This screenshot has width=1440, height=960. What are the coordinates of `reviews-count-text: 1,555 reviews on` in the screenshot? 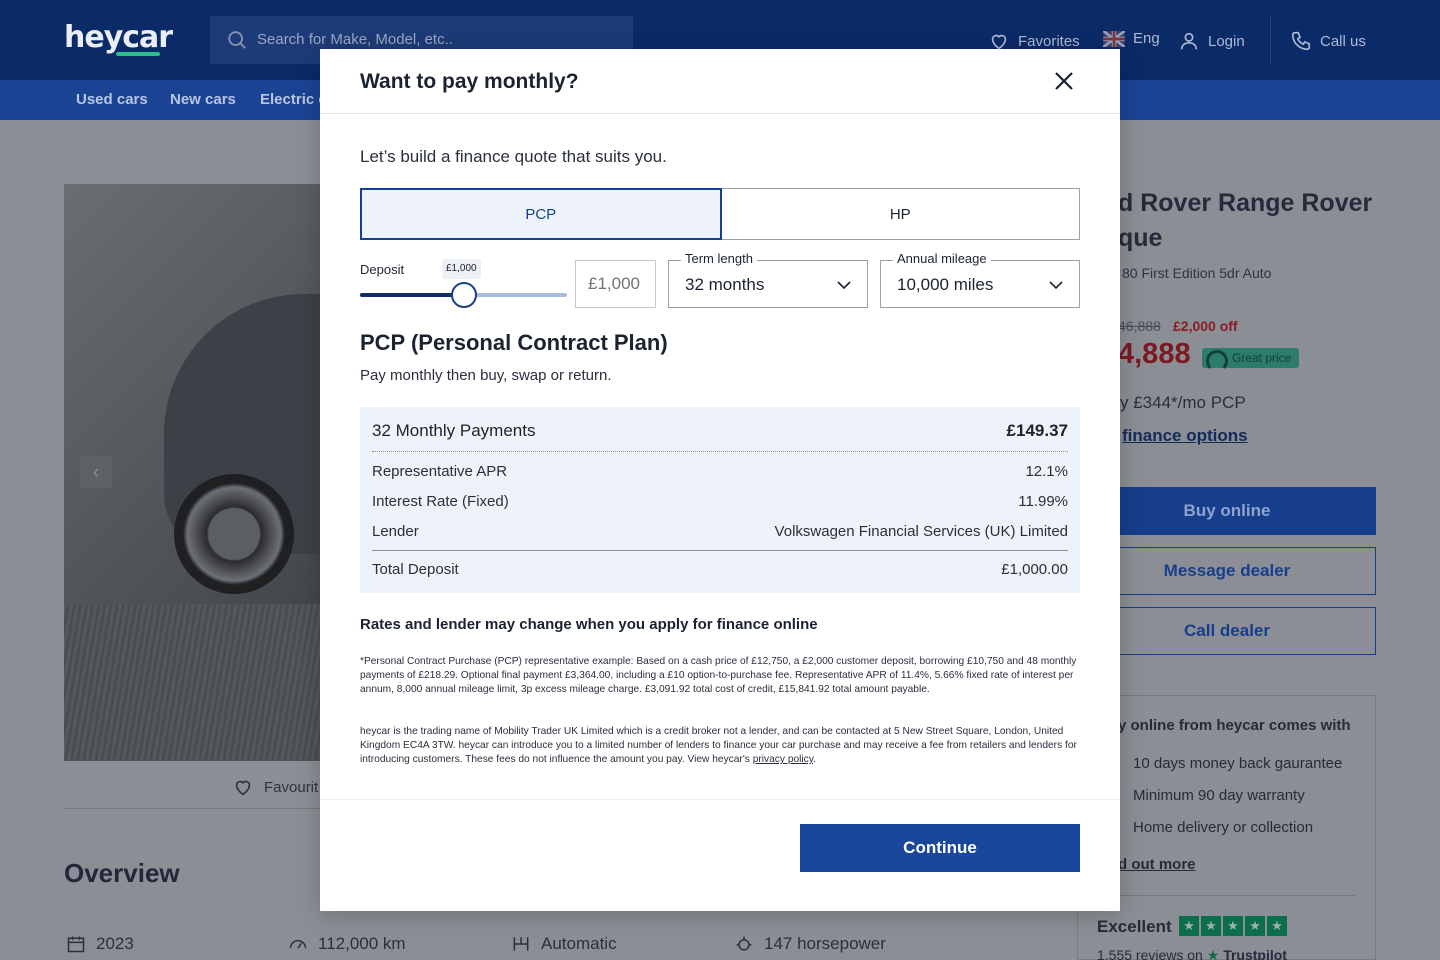 It's located at (1150, 953).